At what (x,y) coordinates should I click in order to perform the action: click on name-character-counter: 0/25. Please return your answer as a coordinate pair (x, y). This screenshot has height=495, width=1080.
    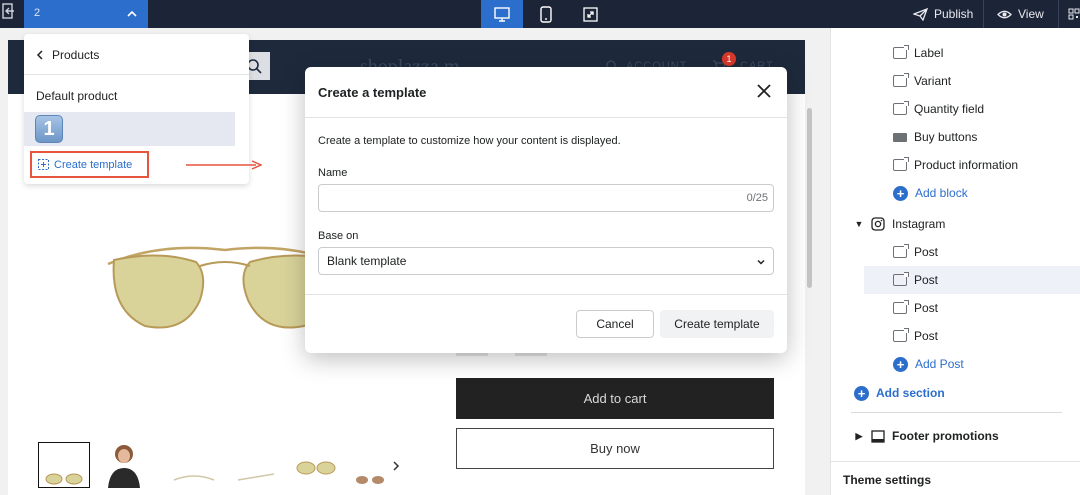
    Looking at the image, I should click on (757, 198).